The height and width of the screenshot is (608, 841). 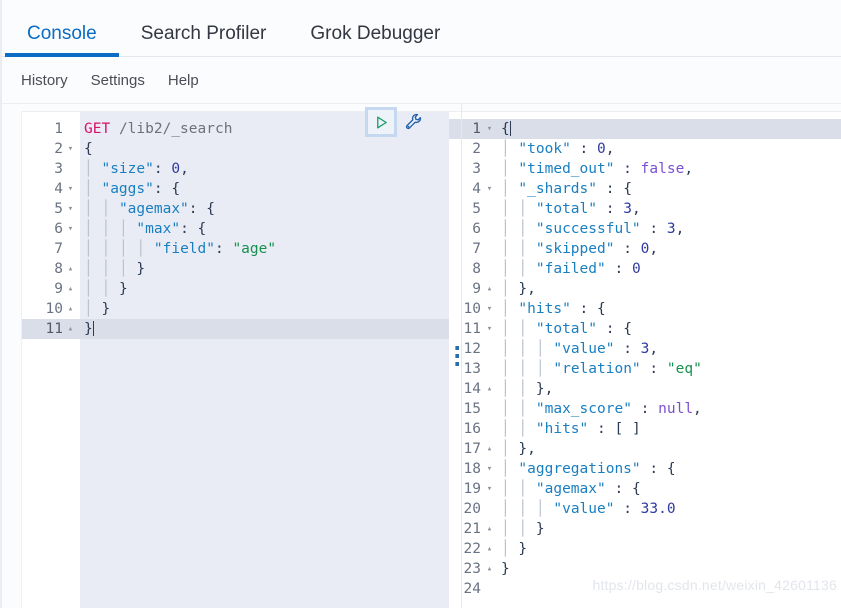 What do you see at coordinates (421, 80) in the screenshot?
I see `console-menu-bar: History Settings Help` at bounding box center [421, 80].